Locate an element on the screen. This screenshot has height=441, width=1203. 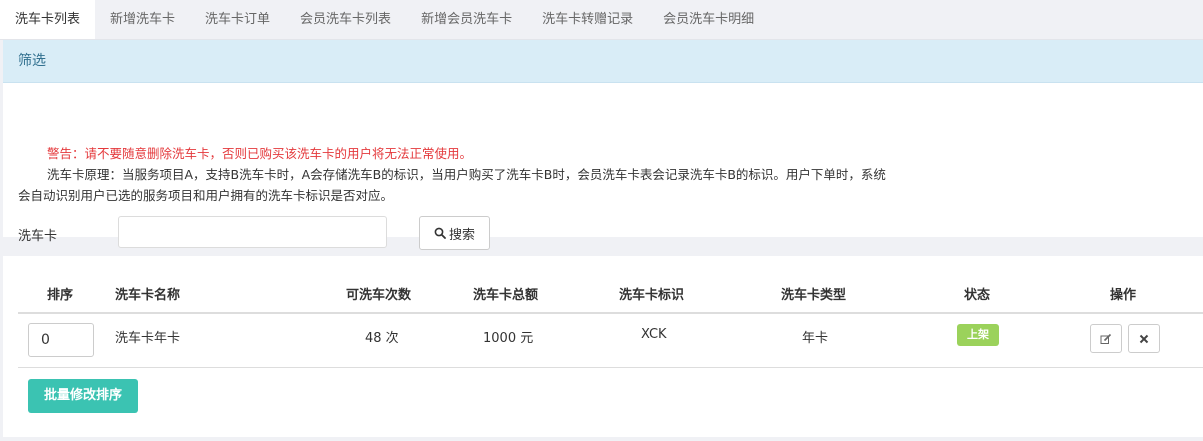
card-filter-input is located at coordinates (252, 232).